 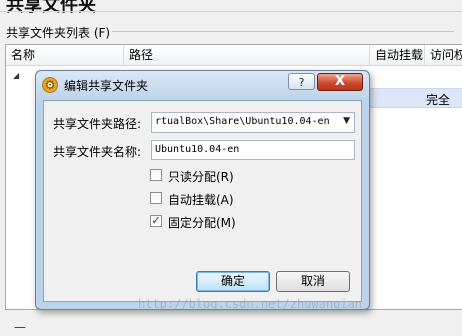 I want to click on collapse-triangle-icon: ◢, so click(x=16, y=75).